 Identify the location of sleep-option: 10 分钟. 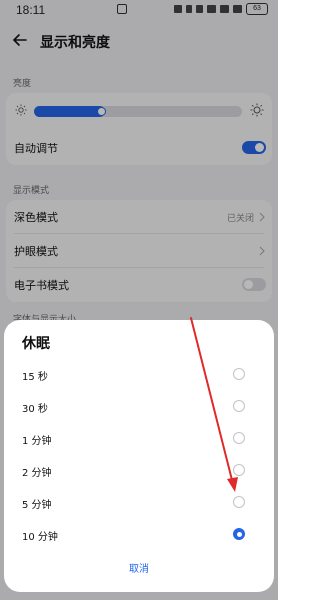
(139, 536).